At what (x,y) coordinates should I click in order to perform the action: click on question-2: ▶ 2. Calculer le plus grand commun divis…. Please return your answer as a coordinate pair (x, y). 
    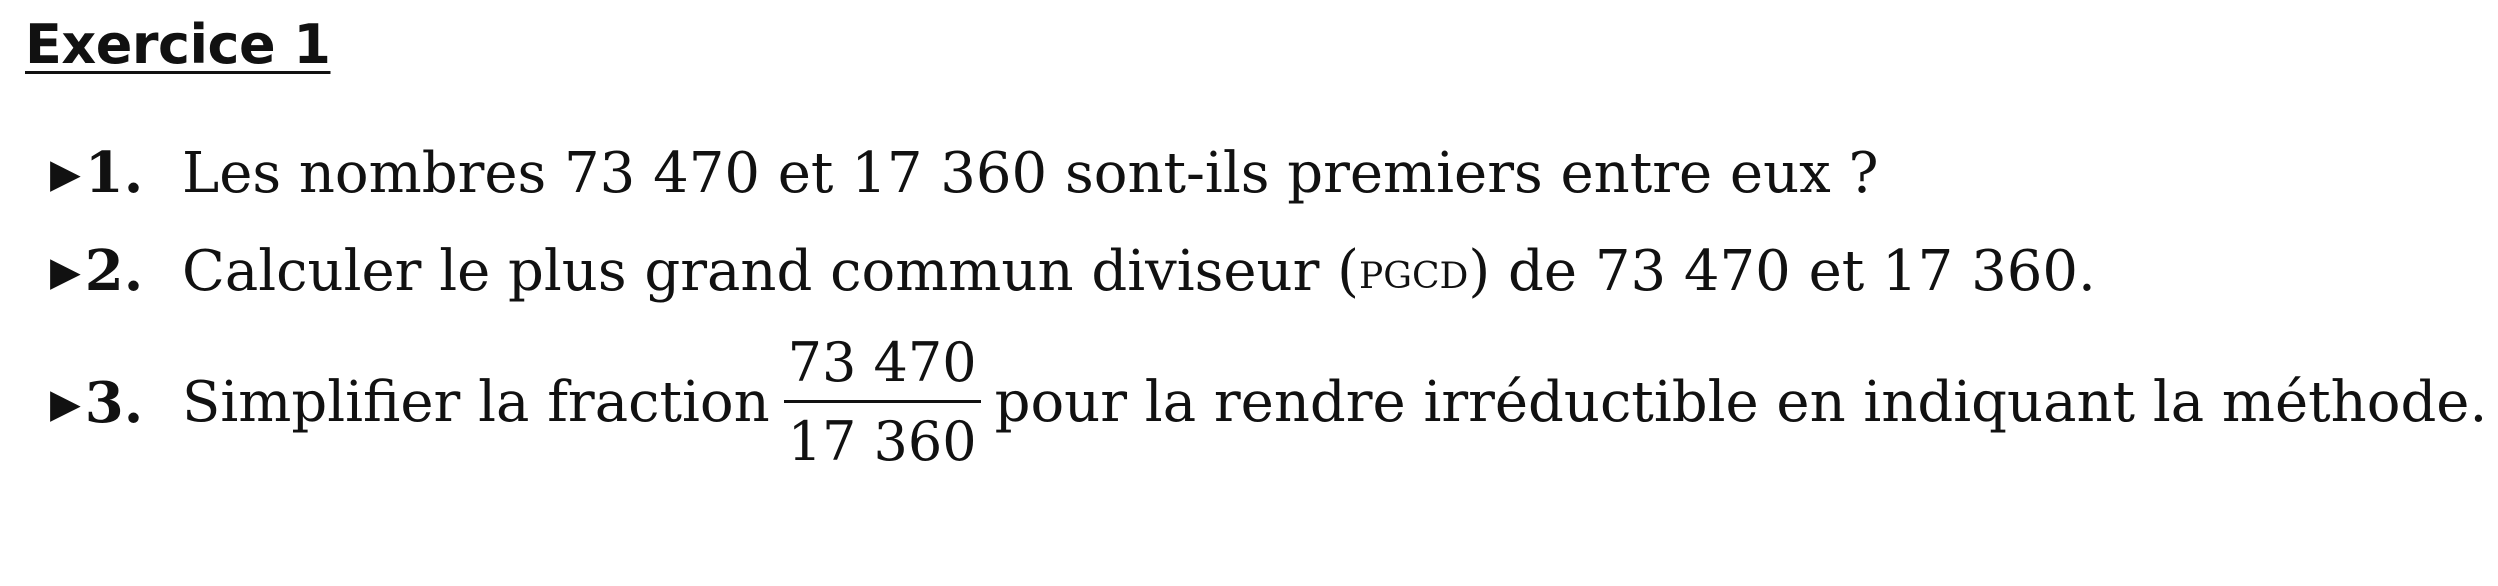
    Looking at the image, I should click on (1073, 271).